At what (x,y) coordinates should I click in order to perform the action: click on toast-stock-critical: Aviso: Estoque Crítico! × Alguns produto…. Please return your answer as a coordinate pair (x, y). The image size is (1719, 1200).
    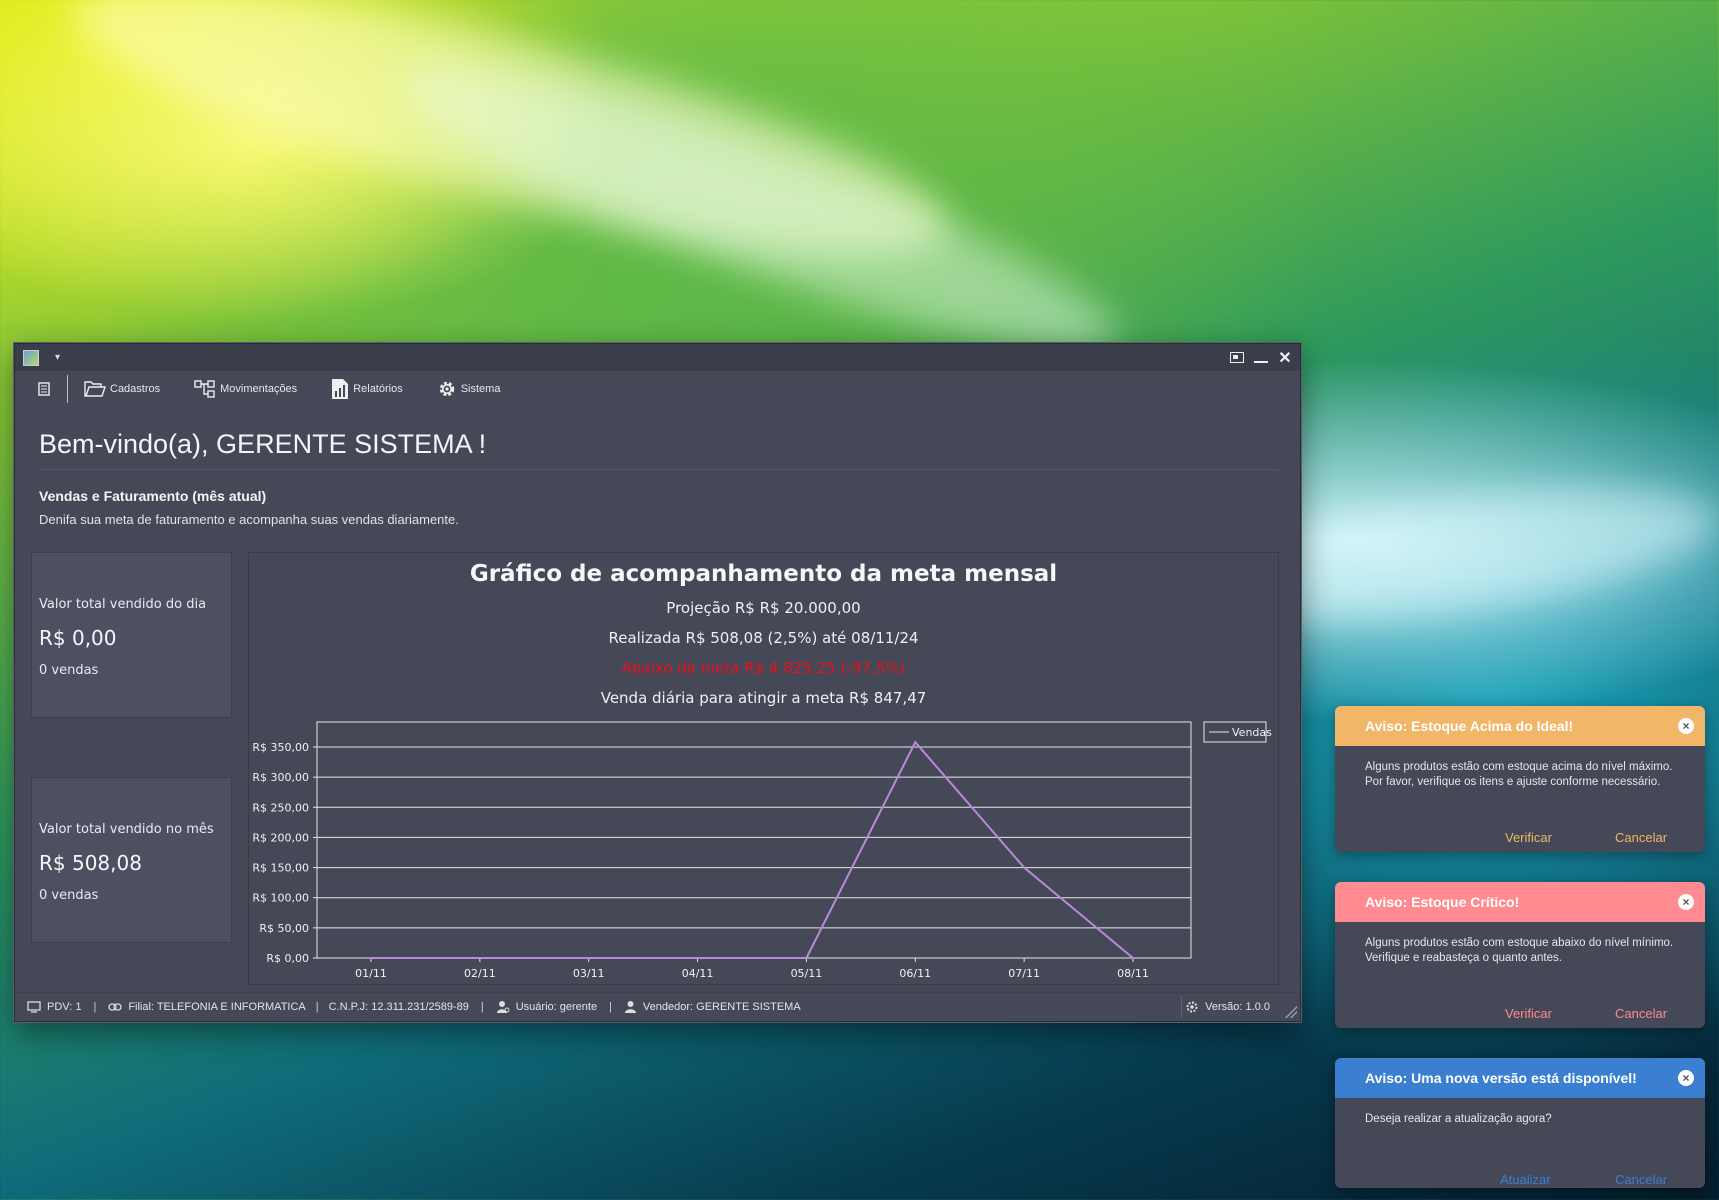
    Looking at the image, I should click on (1520, 955).